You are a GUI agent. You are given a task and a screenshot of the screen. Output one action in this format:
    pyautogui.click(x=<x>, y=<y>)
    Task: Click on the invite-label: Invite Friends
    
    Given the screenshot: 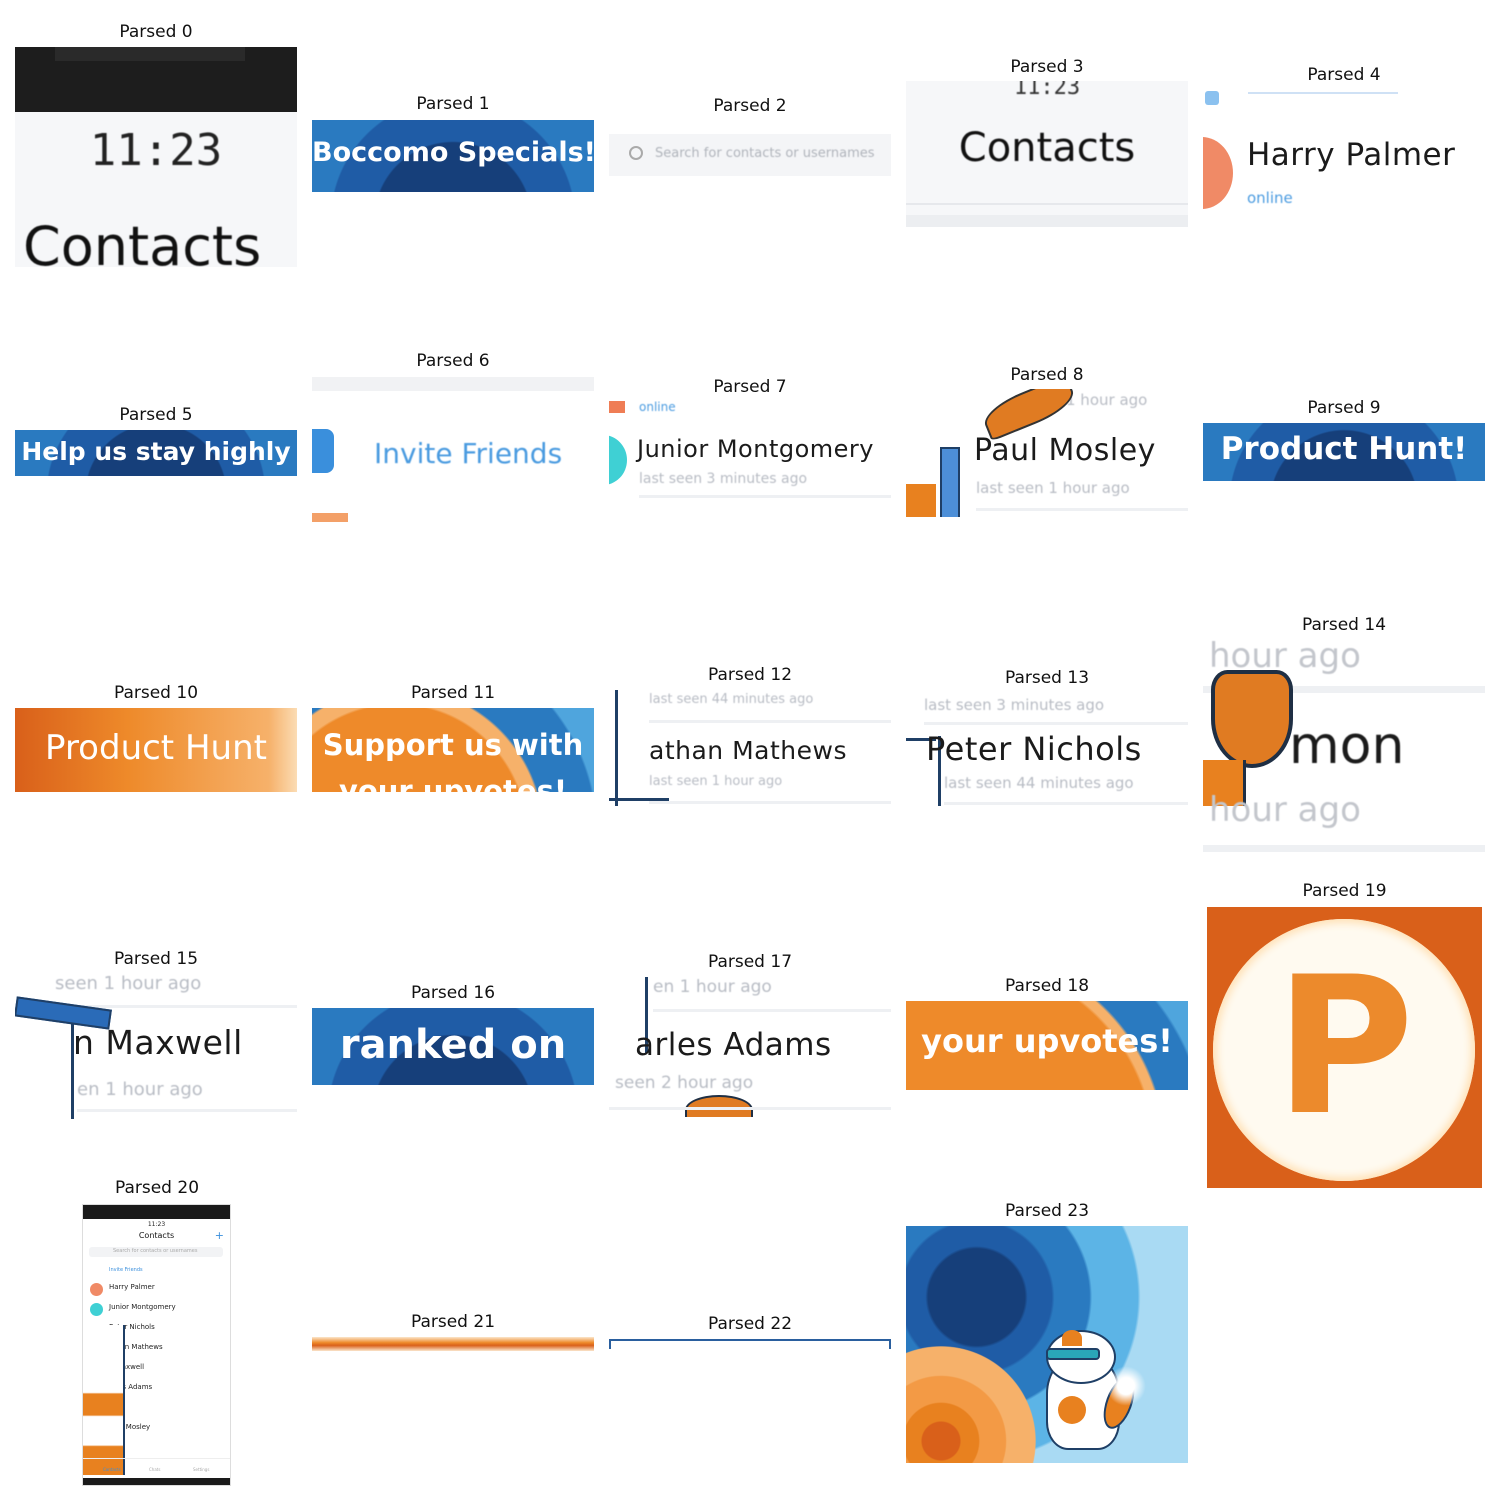 What is the action you would take?
    pyautogui.click(x=468, y=453)
    